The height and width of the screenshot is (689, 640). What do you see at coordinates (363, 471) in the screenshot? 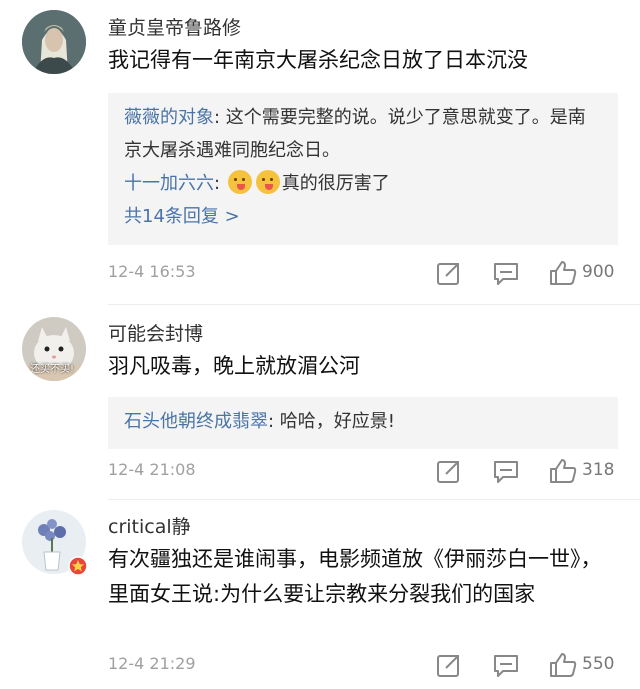
I see `comment-meta: 12-4 21:08 318` at bounding box center [363, 471].